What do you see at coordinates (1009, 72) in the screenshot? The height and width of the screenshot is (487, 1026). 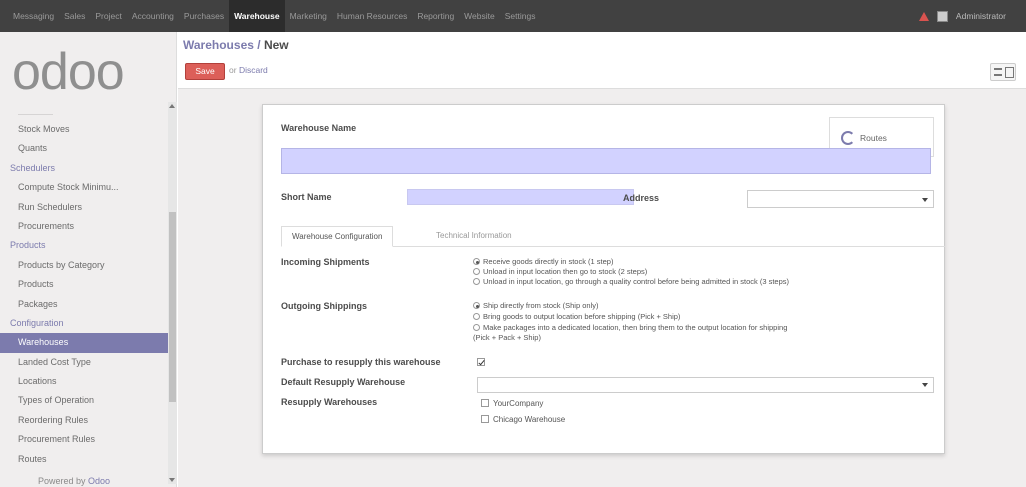 I see `form-view-icon` at bounding box center [1009, 72].